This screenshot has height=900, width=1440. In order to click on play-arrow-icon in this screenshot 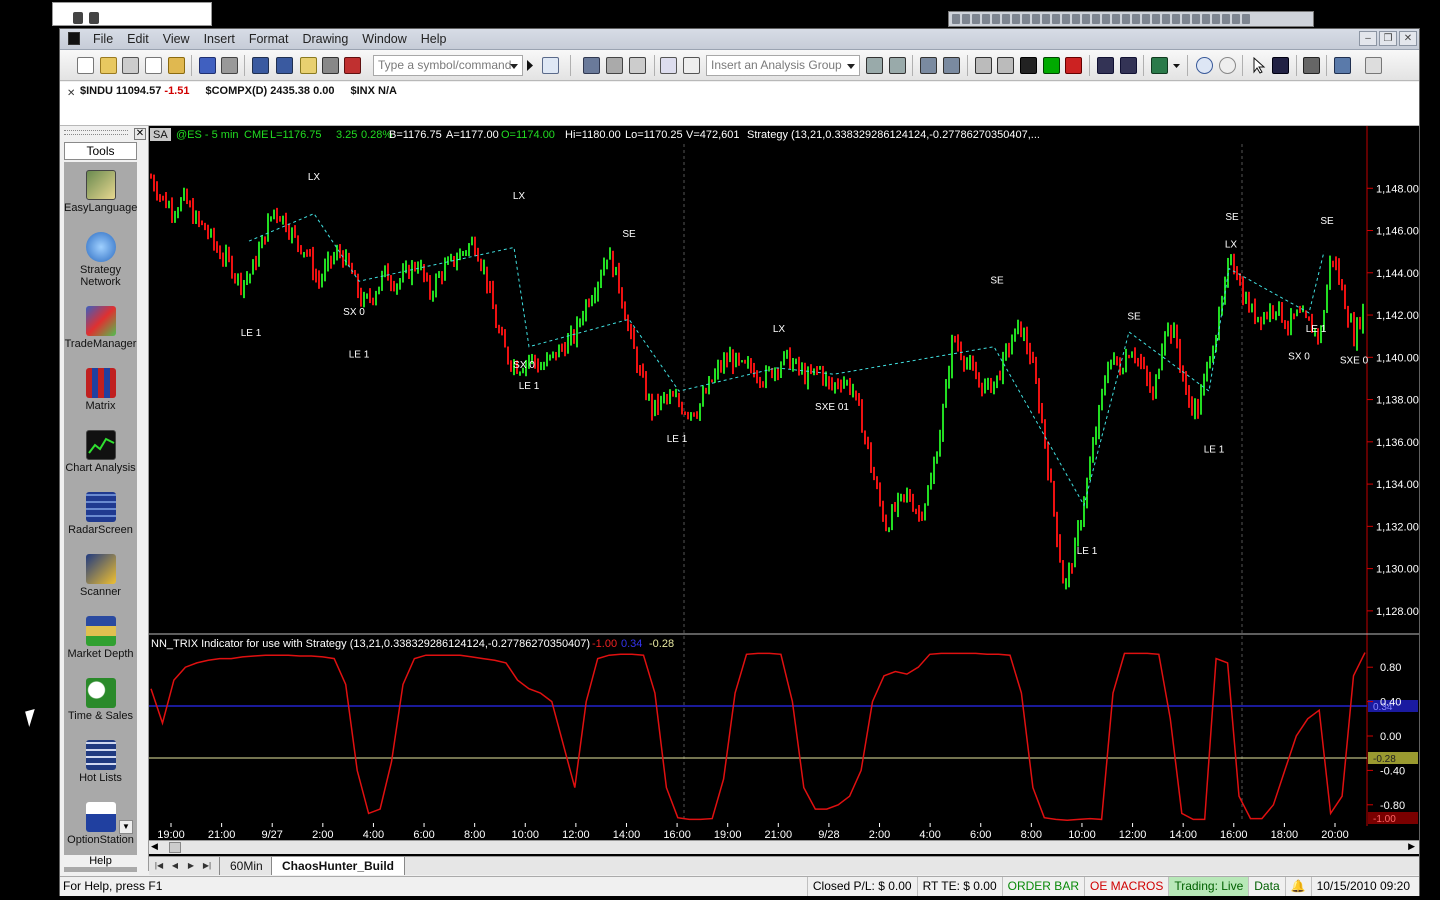, I will do `click(530, 65)`.